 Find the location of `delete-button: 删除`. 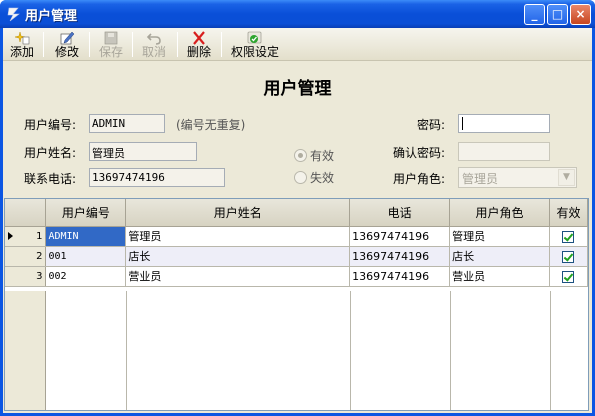

delete-button: 删除 is located at coordinates (199, 44).